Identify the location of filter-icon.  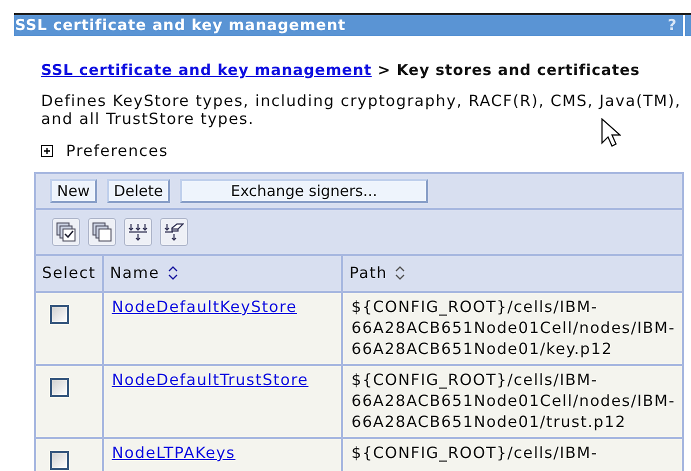
(138, 232).